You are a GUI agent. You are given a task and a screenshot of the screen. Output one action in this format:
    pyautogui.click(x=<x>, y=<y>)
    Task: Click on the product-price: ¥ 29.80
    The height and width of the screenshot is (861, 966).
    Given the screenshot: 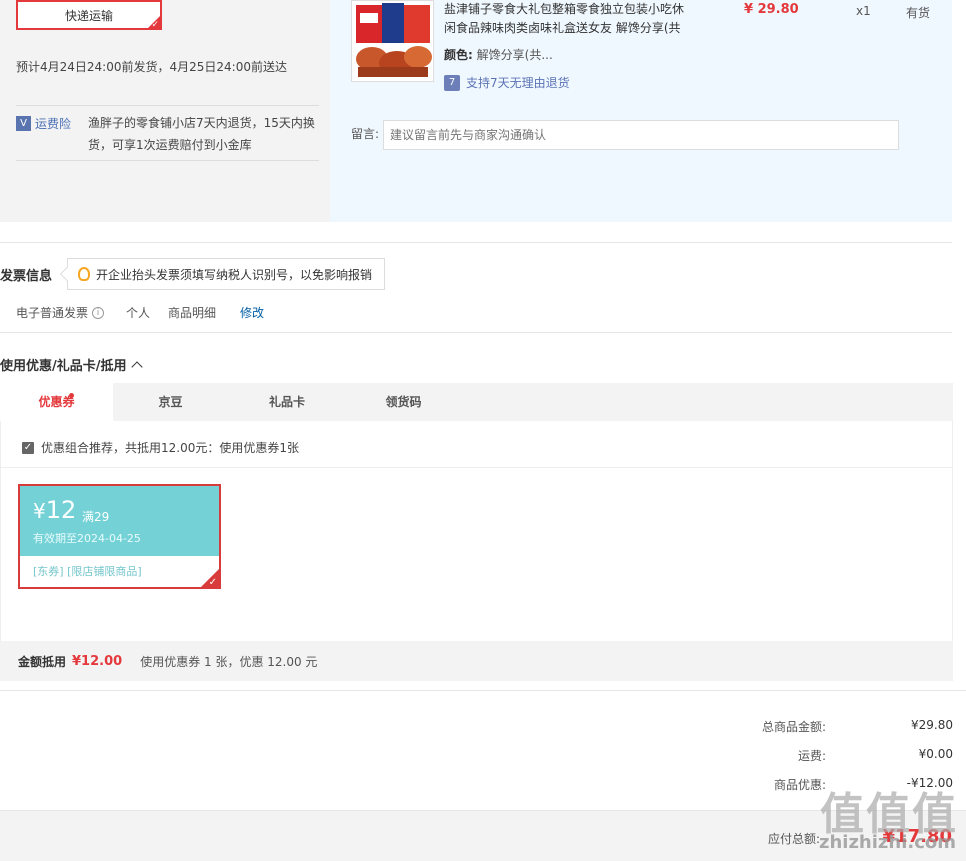 What is the action you would take?
    pyautogui.click(x=771, y=9)
    